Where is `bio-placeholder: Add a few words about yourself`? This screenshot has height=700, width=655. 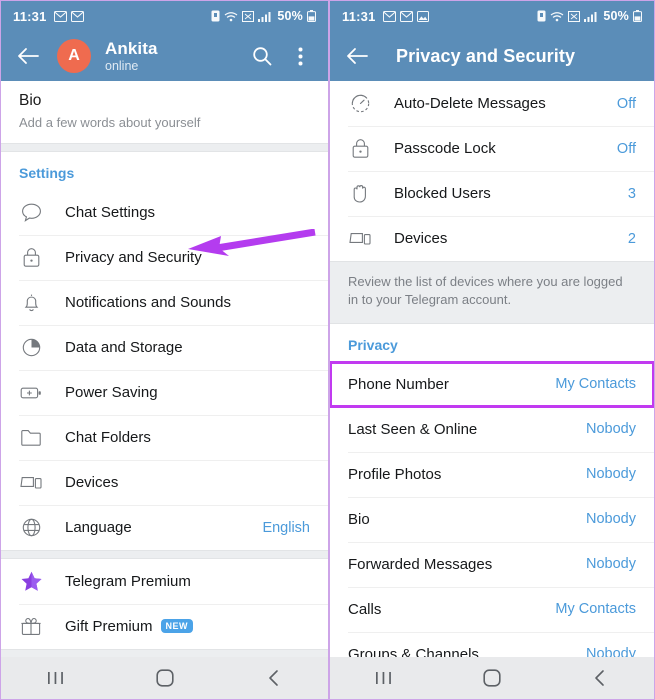
bio-placeholder: Add a few words about yourself is located at coordinates (110, 122).